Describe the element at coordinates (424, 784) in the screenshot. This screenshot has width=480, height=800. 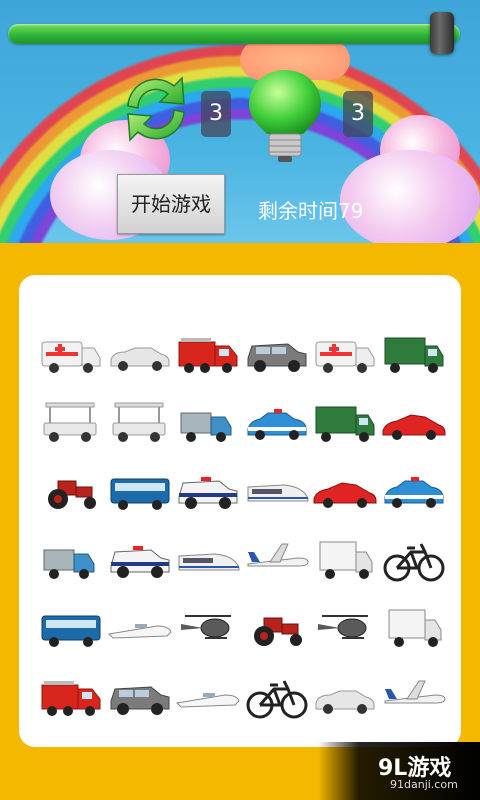
I see `brand-url: 91danji.com` at that location.